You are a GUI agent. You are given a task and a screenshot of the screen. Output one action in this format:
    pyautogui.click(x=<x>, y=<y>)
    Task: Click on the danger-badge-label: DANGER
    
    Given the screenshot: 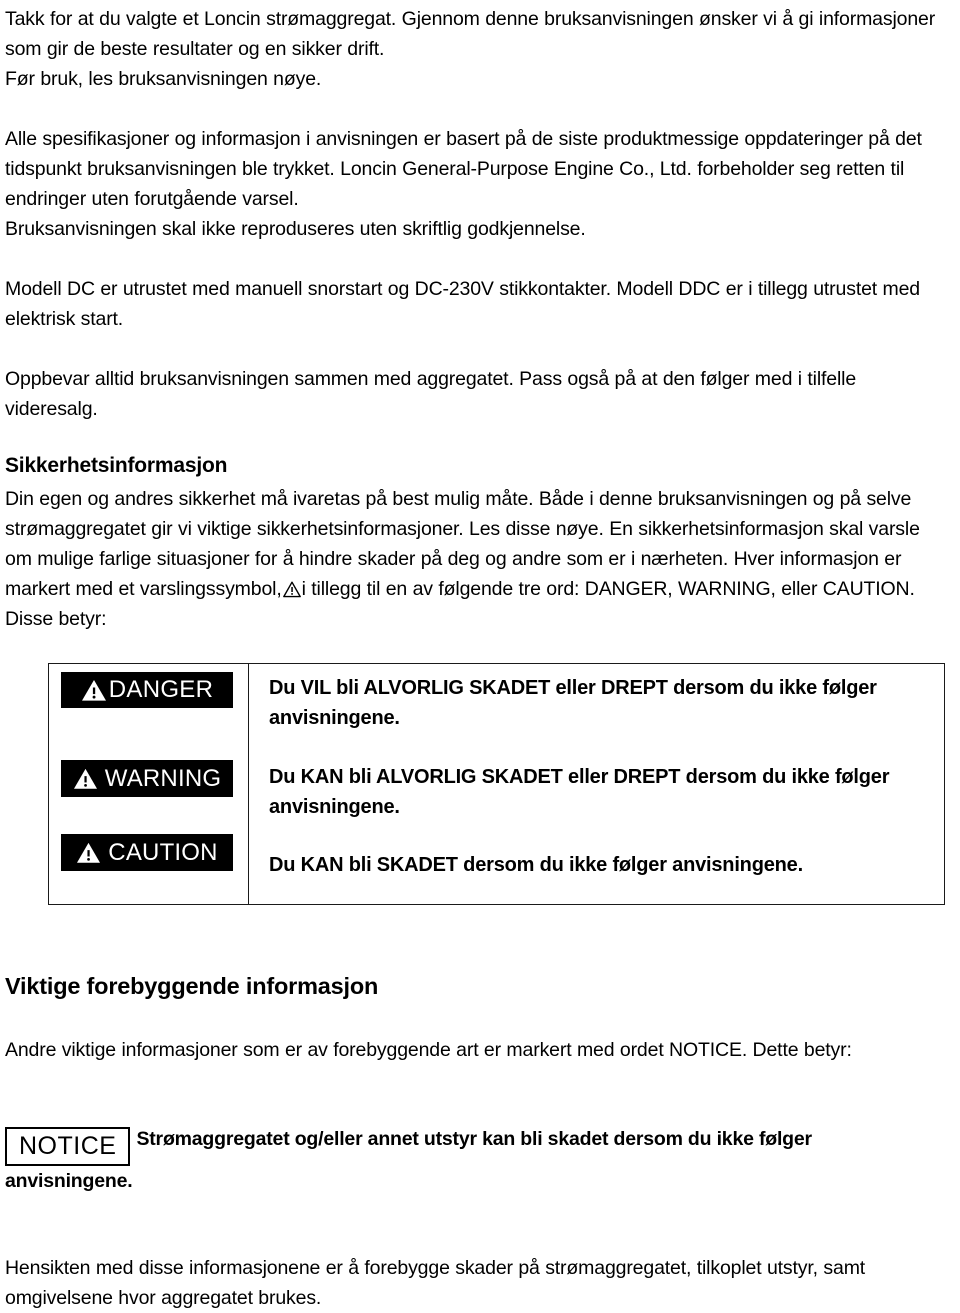 What is the action you would take?
    pyautogui.click(x=161, y=689)
    